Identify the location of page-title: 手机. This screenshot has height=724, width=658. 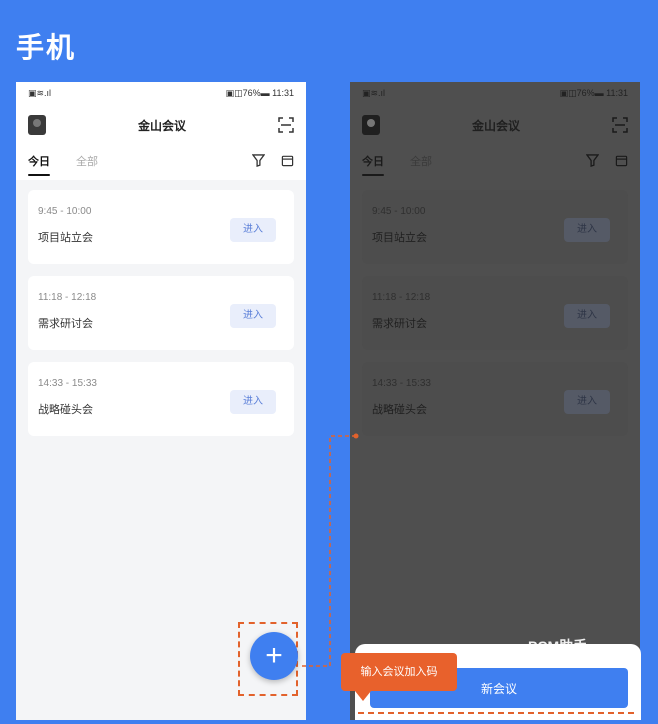
(46, 47).